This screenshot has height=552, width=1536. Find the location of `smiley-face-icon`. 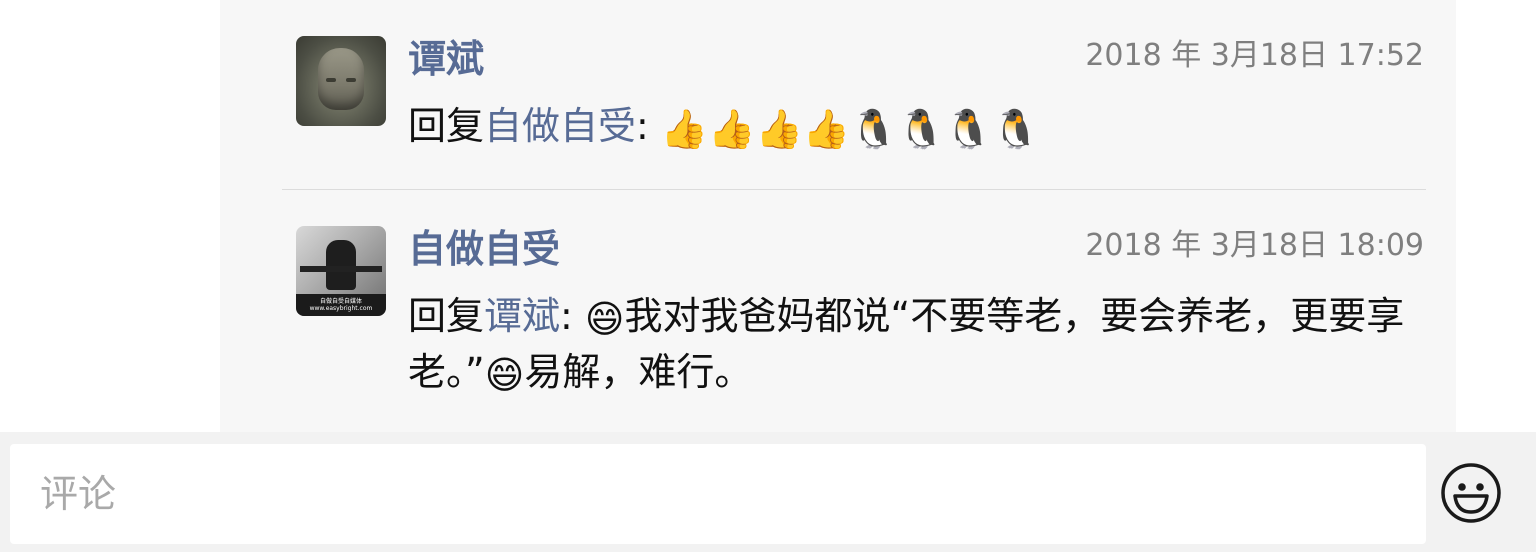

smiley-face-icon is located at coordinates (1471, 493).